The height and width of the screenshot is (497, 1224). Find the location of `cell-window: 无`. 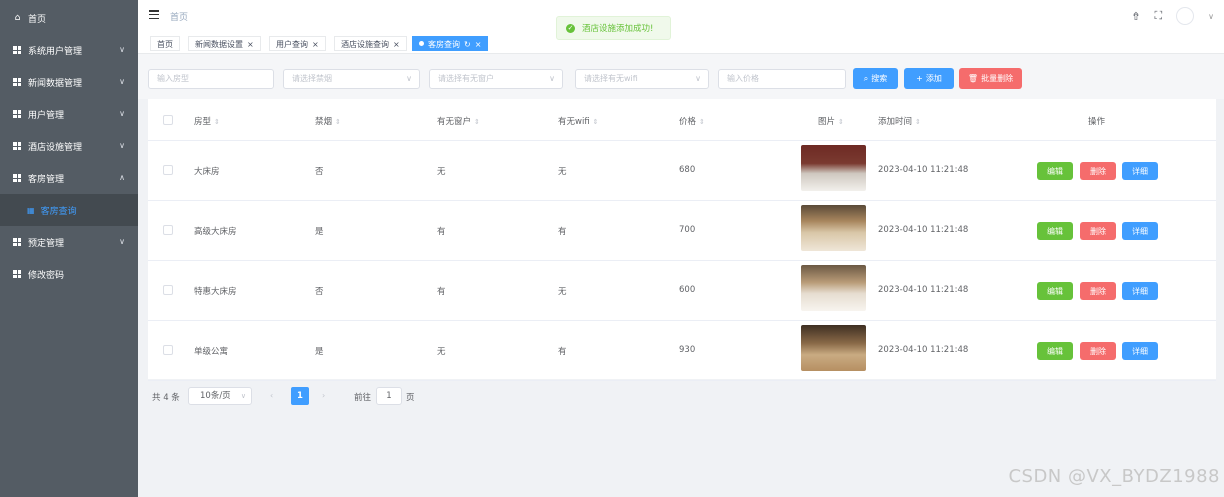

cell-window: 无 is located at coordinates (441, 172).